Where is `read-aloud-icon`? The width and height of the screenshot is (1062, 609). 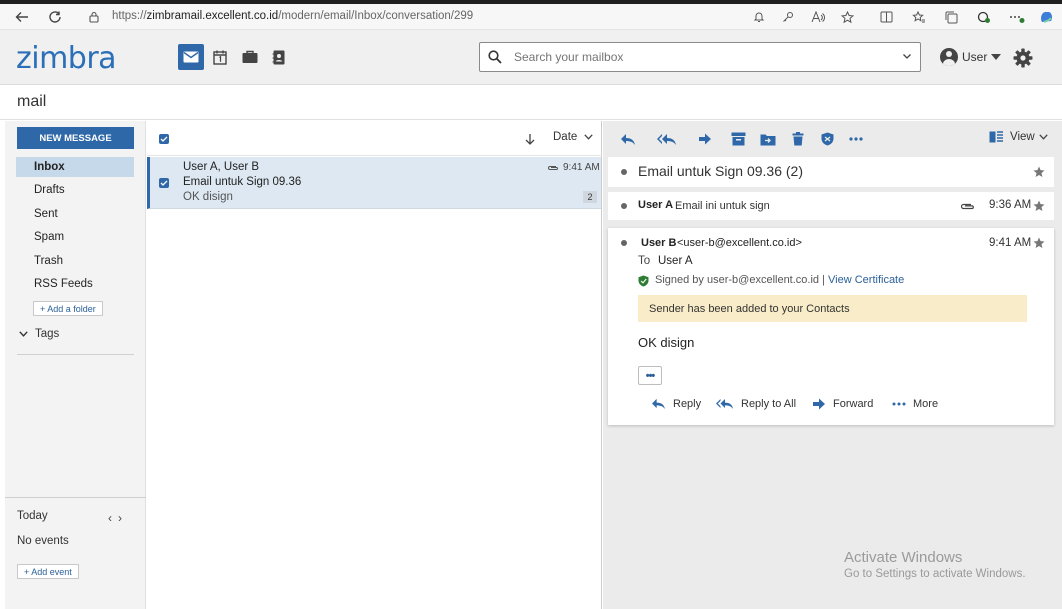
read-aloud-icon is located at coordinates (818, 17).